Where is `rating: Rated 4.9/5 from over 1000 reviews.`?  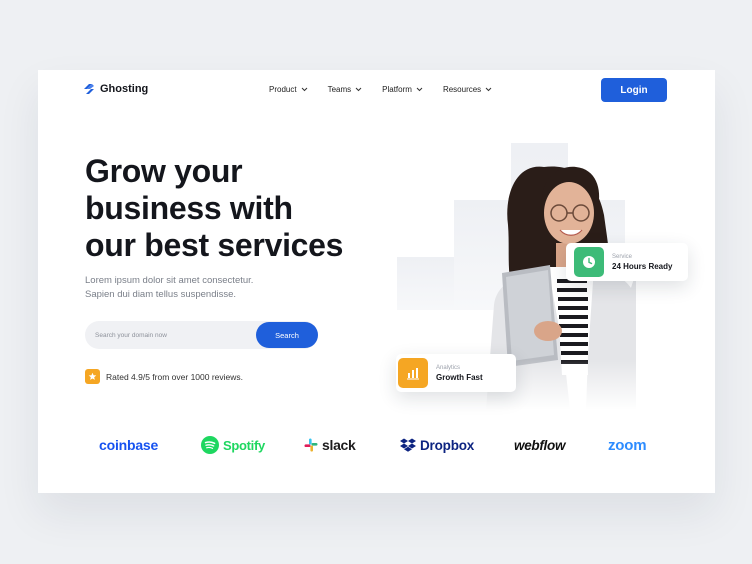
rating: Rated 4.9/5 from over 1000 reviews. is located at coordinates (164, 376).